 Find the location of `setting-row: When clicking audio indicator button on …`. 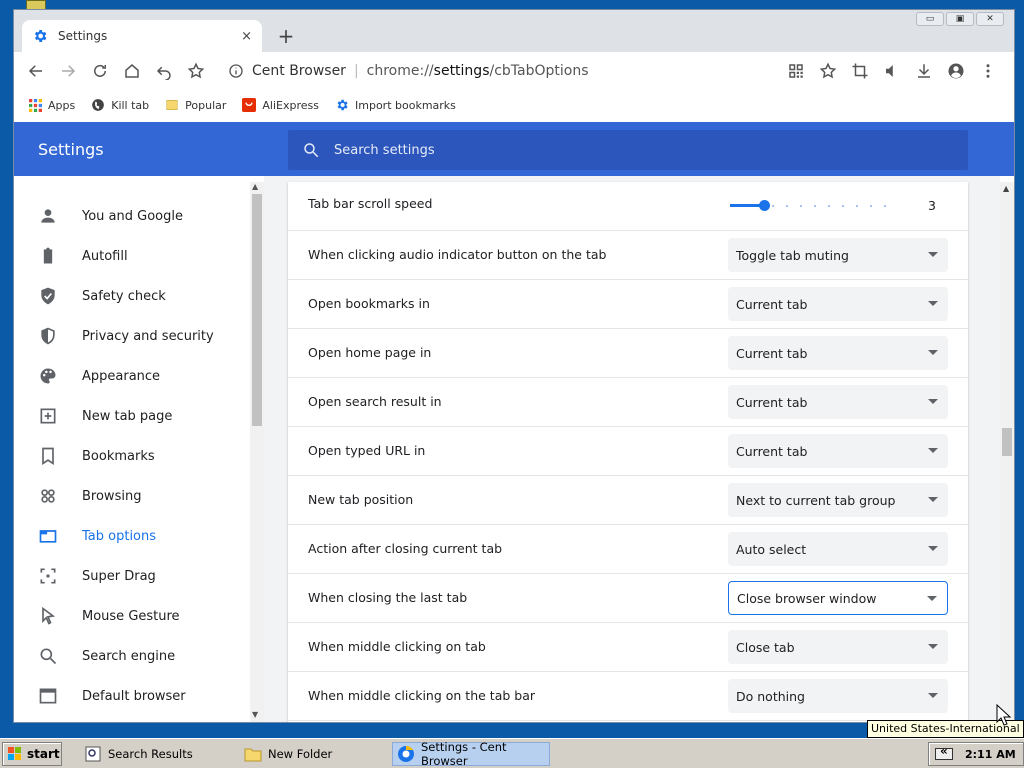

setting-row: When clicking audio indicator button on … is located at coordinates (628, 255).